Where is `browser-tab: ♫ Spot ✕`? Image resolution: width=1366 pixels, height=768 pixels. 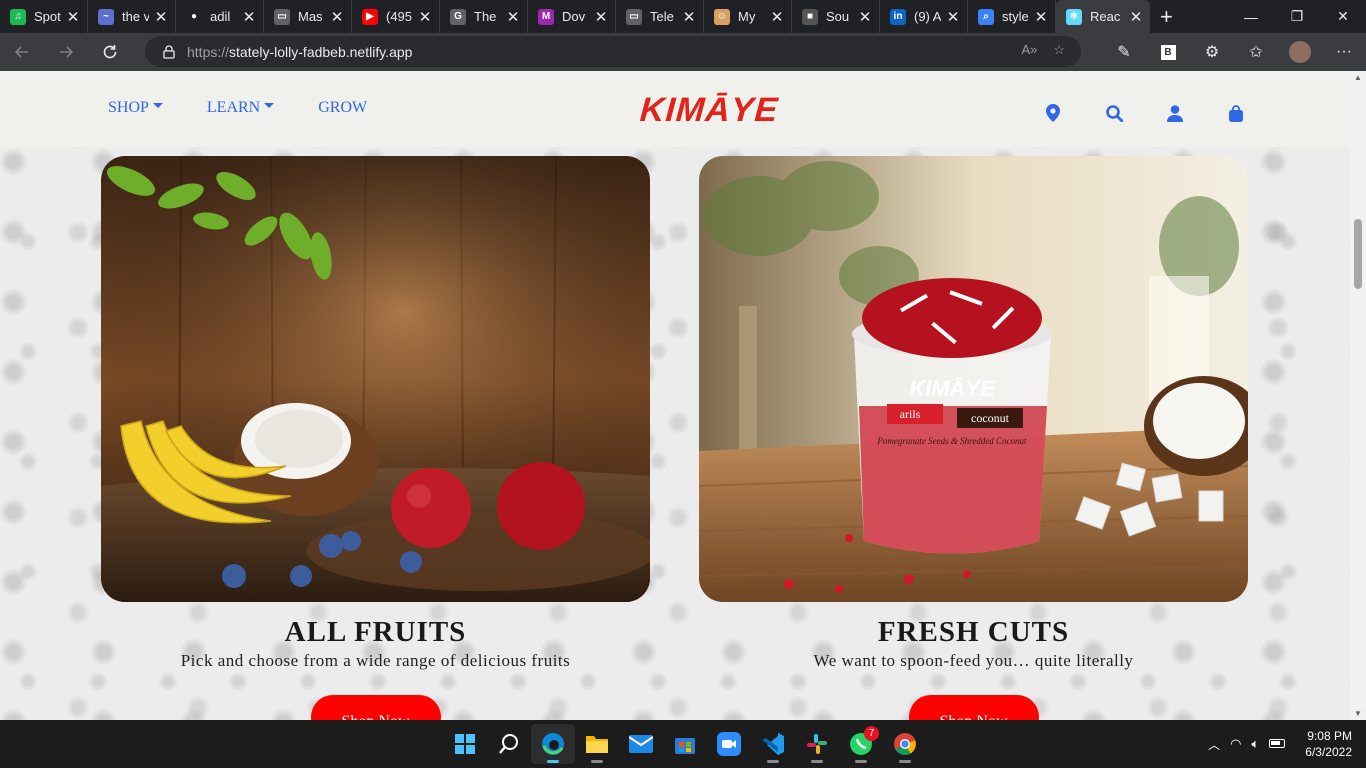 browser-tab: ♫ Spot ✕ is located at coordinates (44, 16).